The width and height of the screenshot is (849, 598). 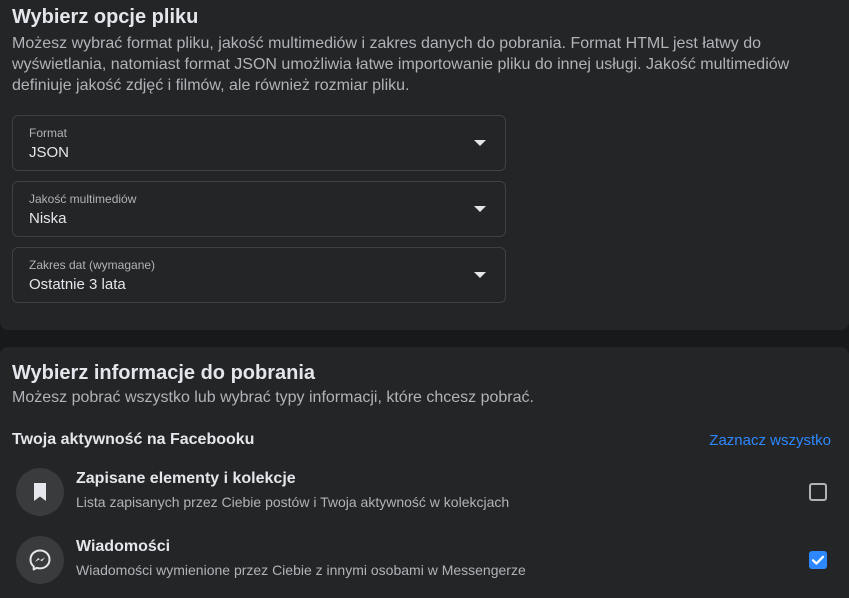 What do you see at coordinates (133, 439) in the screenshot?
I see `activity-heading: Twoja aktywność na Facebooku` at bounding box center [133, 439].